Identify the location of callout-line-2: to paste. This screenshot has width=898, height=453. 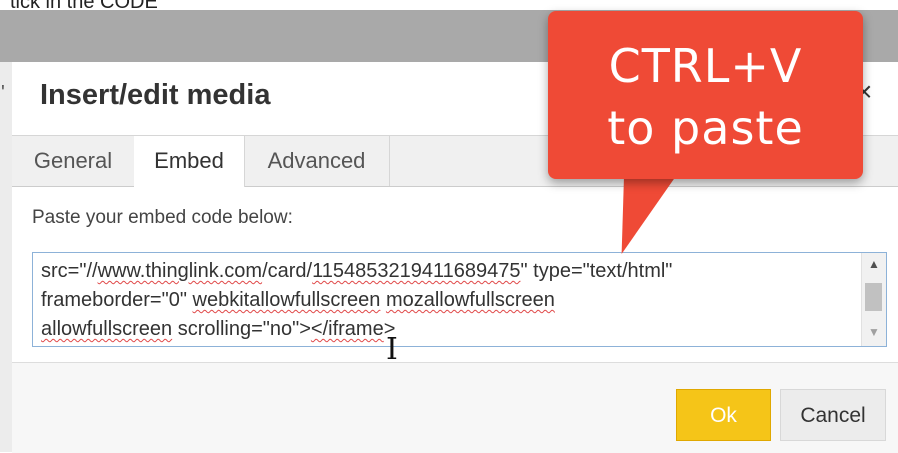
(705, 128).